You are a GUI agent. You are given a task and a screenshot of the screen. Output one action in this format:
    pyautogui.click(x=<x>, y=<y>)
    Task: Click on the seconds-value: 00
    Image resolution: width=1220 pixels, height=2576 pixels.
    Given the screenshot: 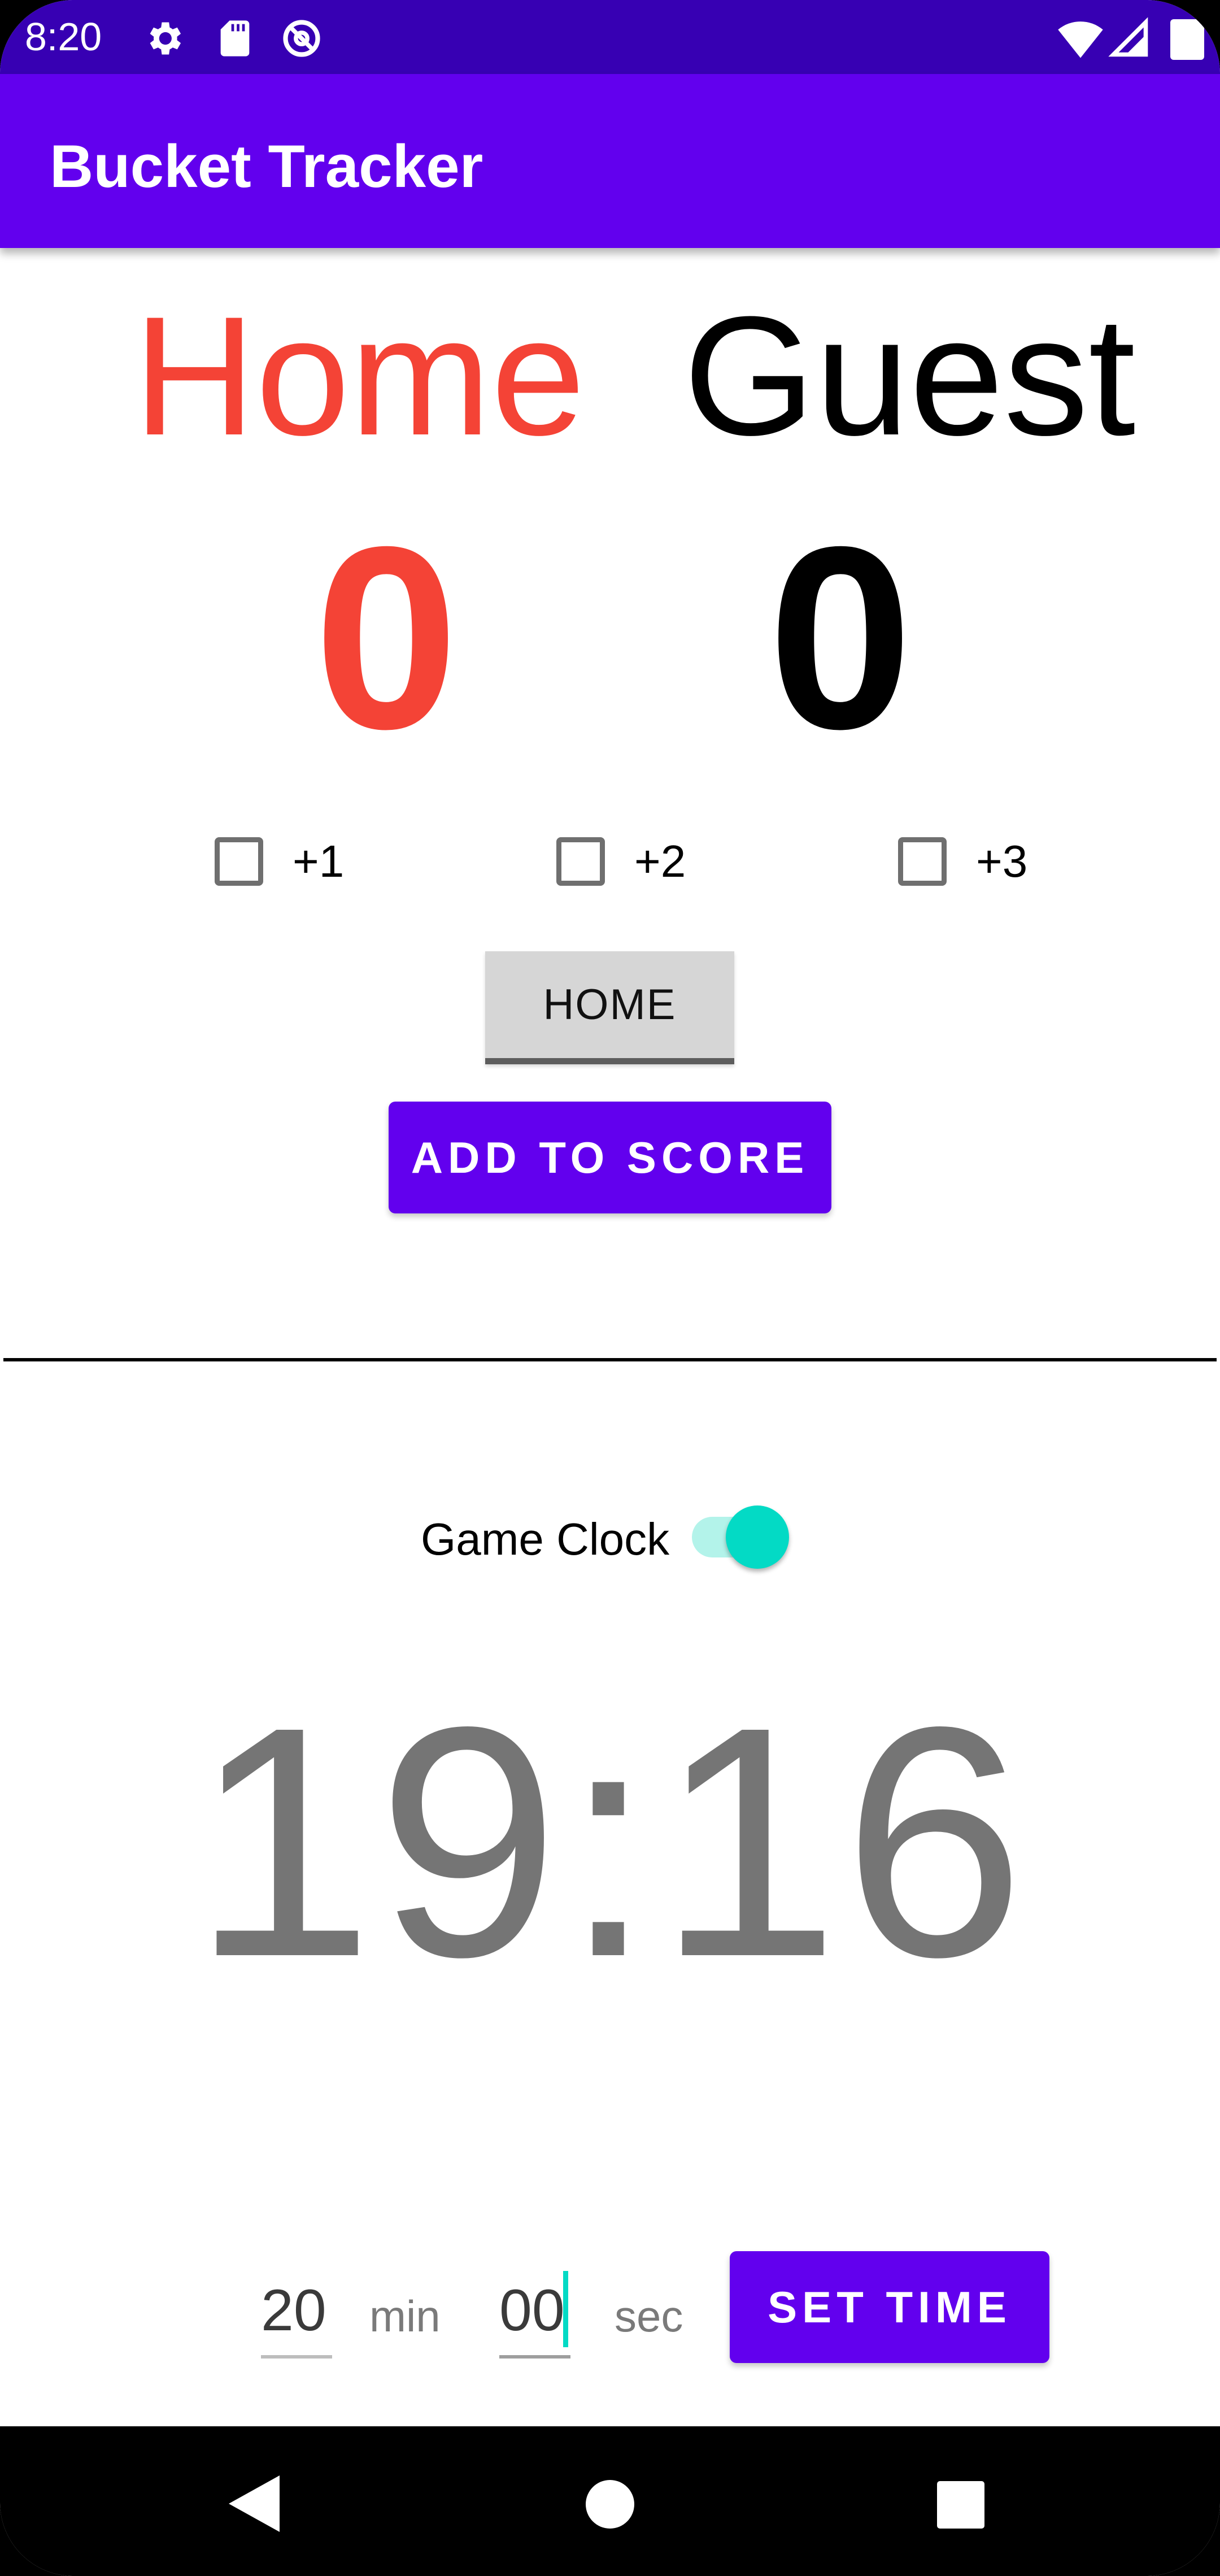 What is the action you would take?
    pyautogui.click(x=532, y=2310)
    